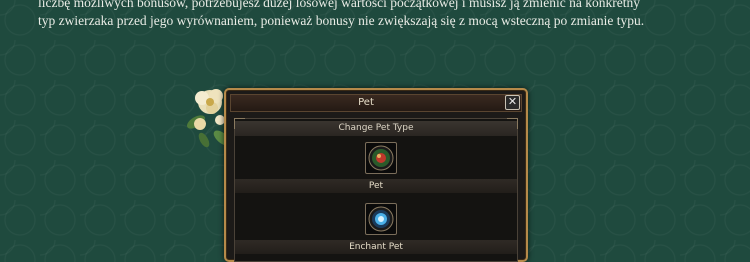 This screenshot has height=262, width=750. I want to click on pet-slot, so click(381, 158).